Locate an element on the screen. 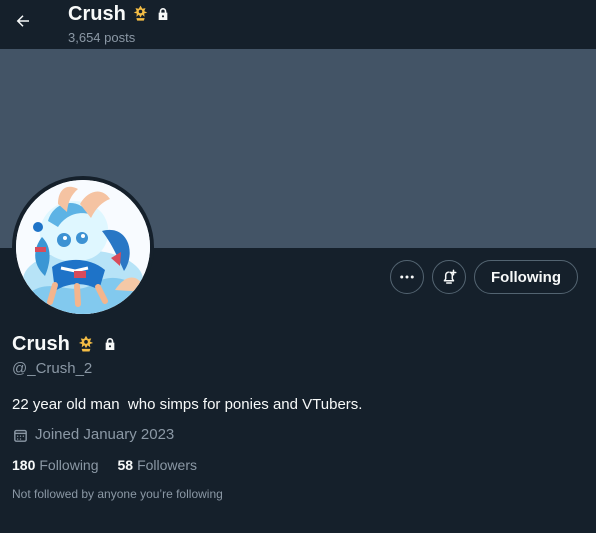  following-count-link: 180 Following is located at coordinates (55, 465).